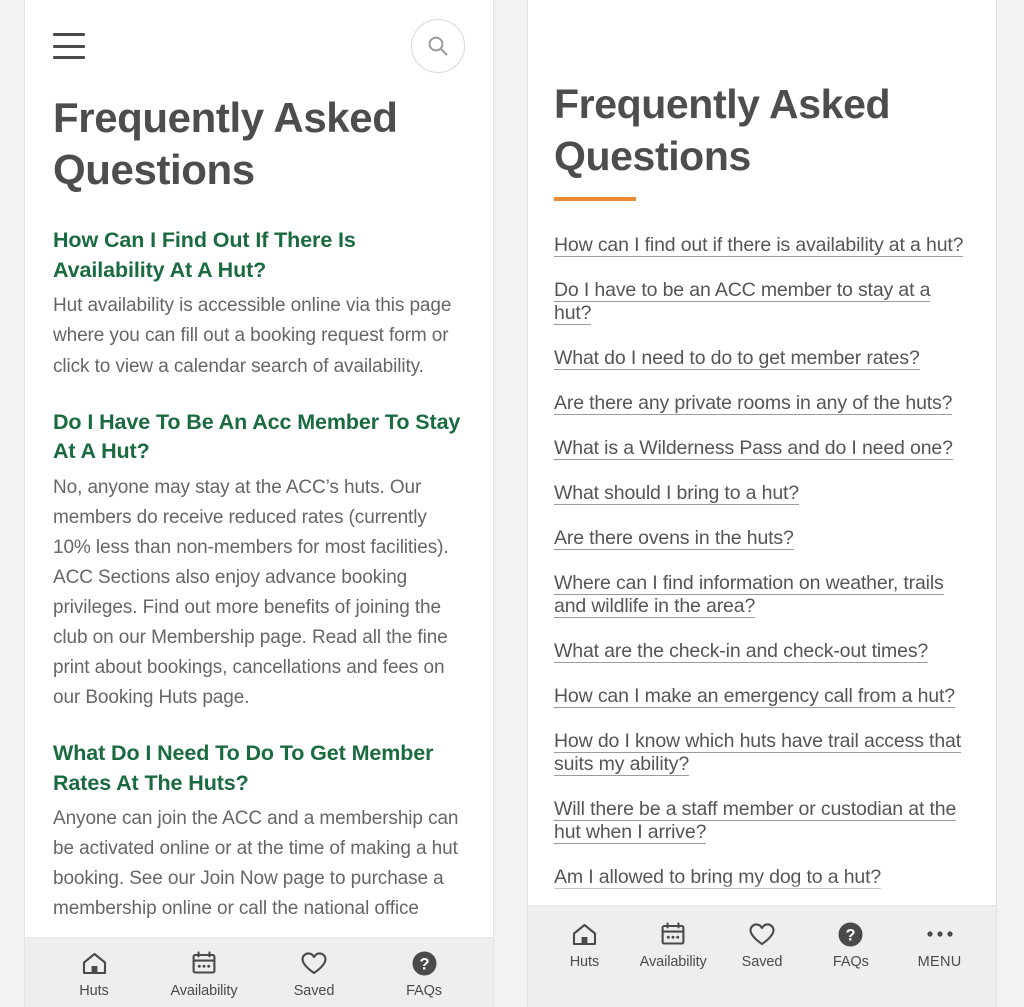 This screenshot has width=1024, height=1007. I want to click on right-bottom-navbar: Huts Availability Saved ? FAQs MENU, so click(762, 956).